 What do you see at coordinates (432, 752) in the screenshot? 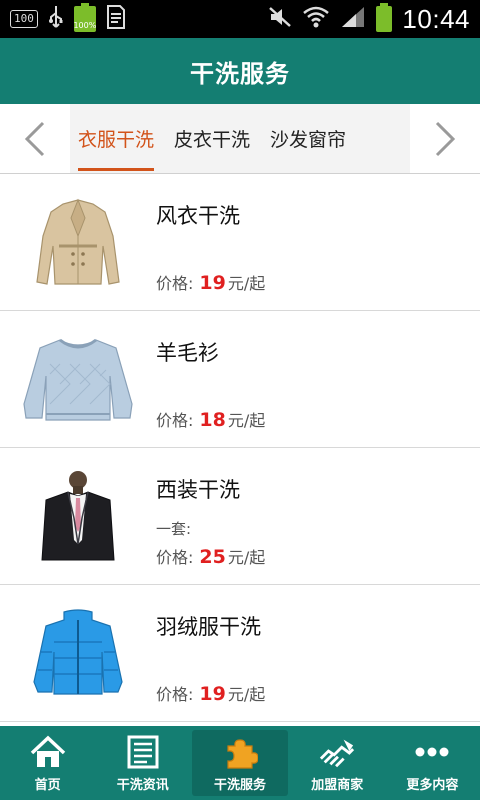
I see `more-icon` at bounding box center [432, 752].